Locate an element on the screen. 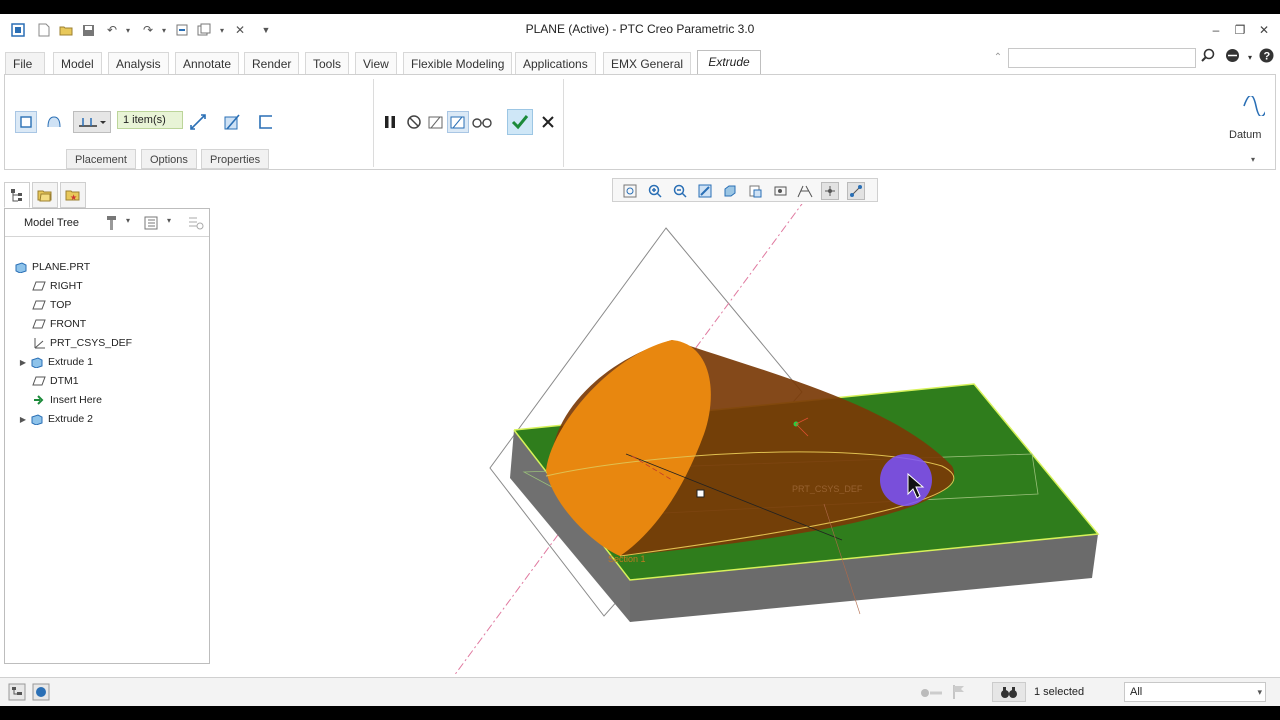 This screenshot has width=1280, height=720. zoom-in-icon is located at coordinates (655, 191).